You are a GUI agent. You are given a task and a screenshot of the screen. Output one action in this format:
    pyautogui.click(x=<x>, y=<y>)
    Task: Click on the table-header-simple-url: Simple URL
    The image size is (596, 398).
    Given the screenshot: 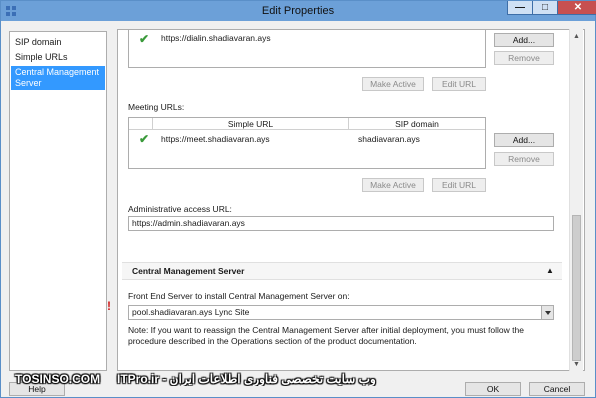 What is the action you would take?
    pyautogui.click(x=251, y=124)
    